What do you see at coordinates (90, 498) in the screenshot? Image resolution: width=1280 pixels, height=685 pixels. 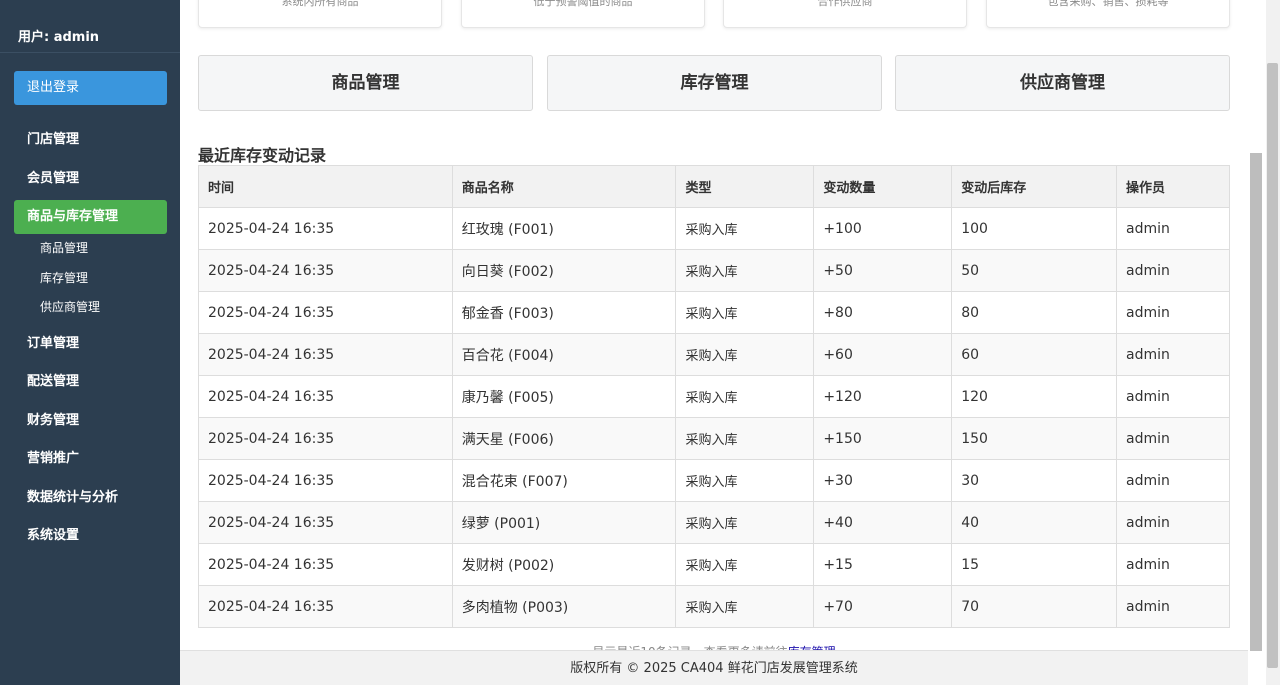 I see `sidebar-item-statistics: 数据统计与分析` at bounding box center [90, 498].